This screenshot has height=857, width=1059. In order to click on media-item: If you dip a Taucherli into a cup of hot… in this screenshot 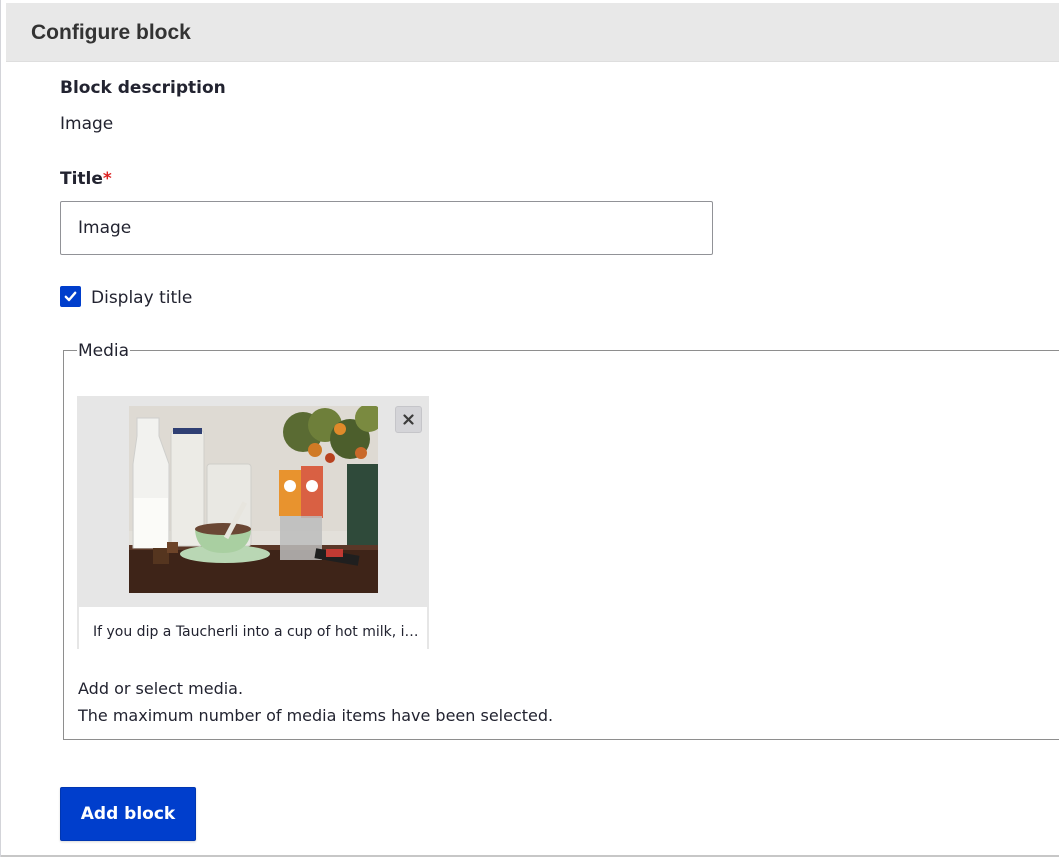, I will do `click(253, 522)`.